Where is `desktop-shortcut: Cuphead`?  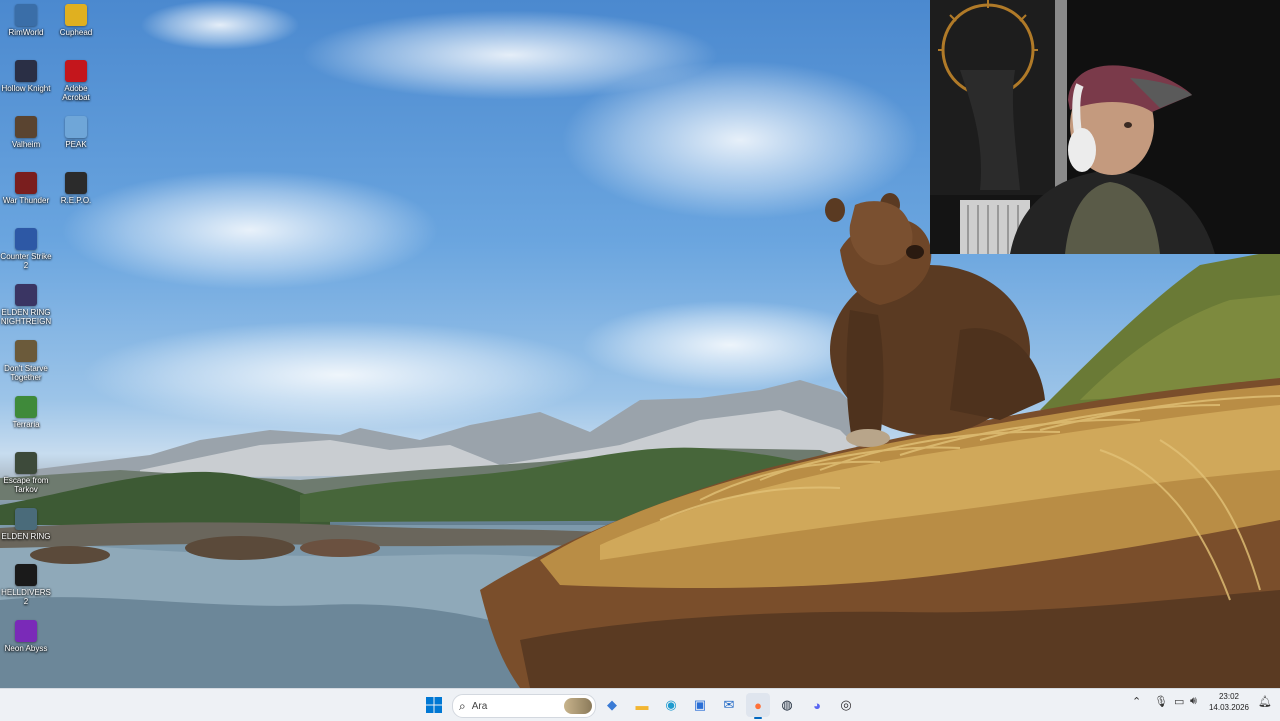
desktop-shortcut: Cuphead is located at coordinates (76, 20).